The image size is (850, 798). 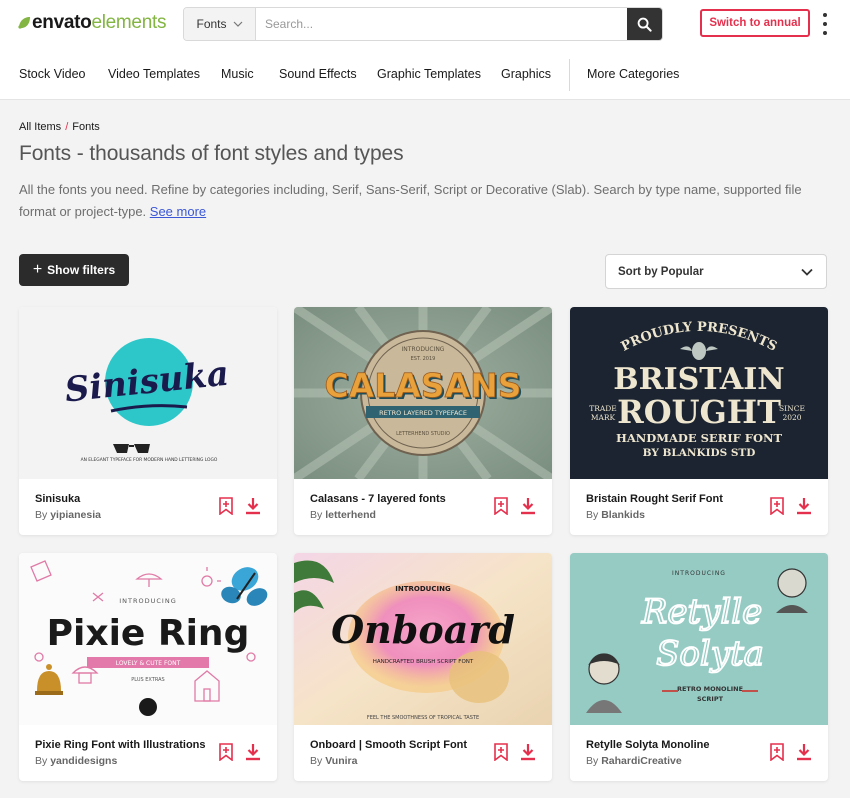 I want to click on leaf-icon, so click(x=24, y=23).